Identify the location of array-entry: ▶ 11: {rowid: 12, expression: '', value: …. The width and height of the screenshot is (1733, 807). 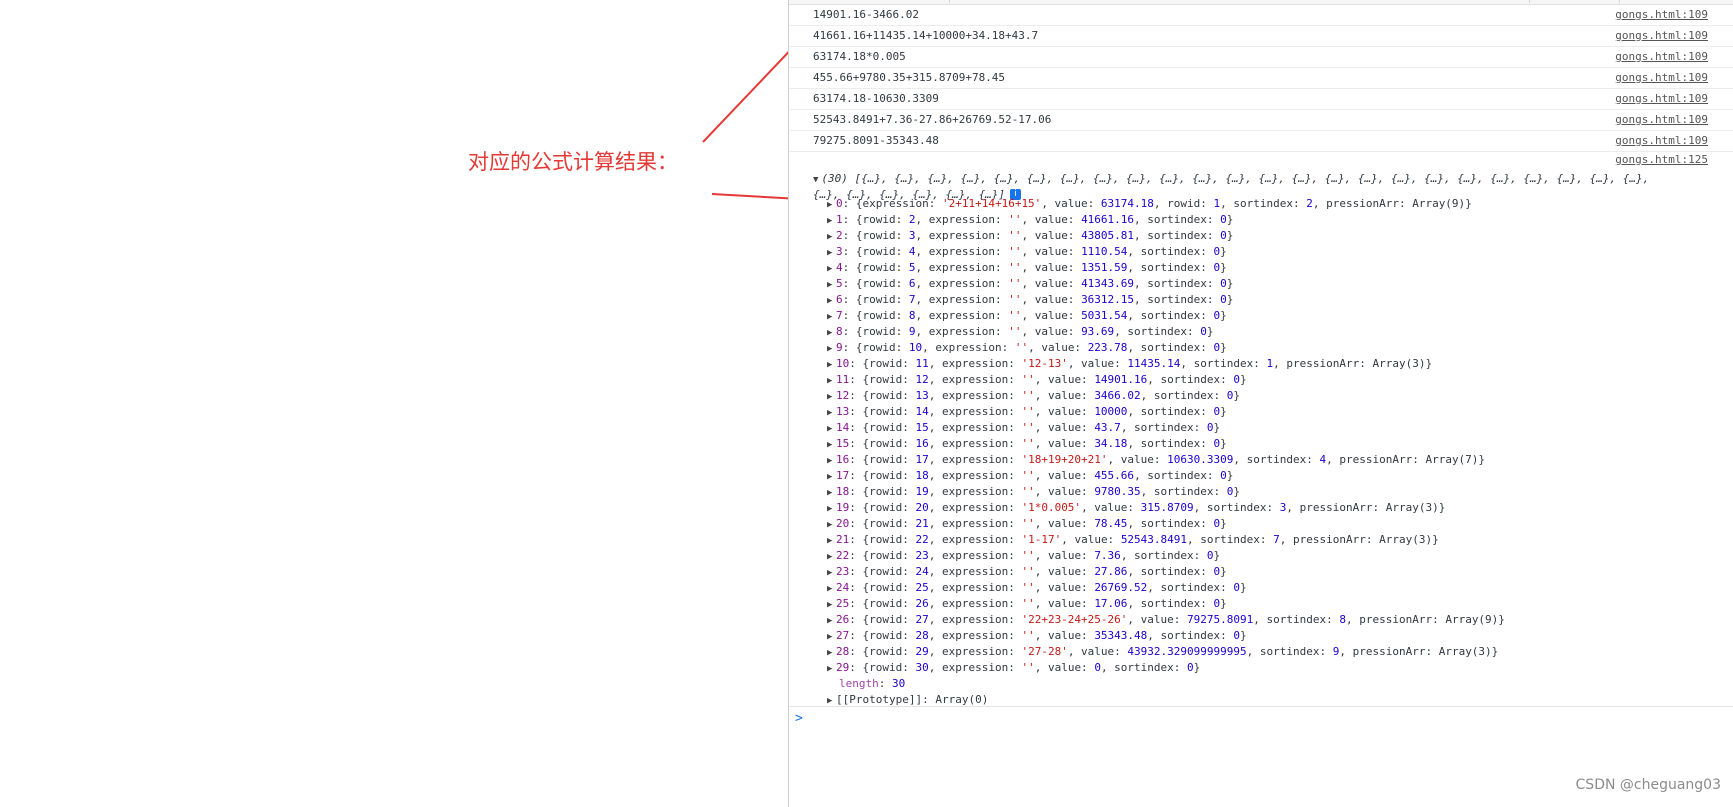
(1166, 380).